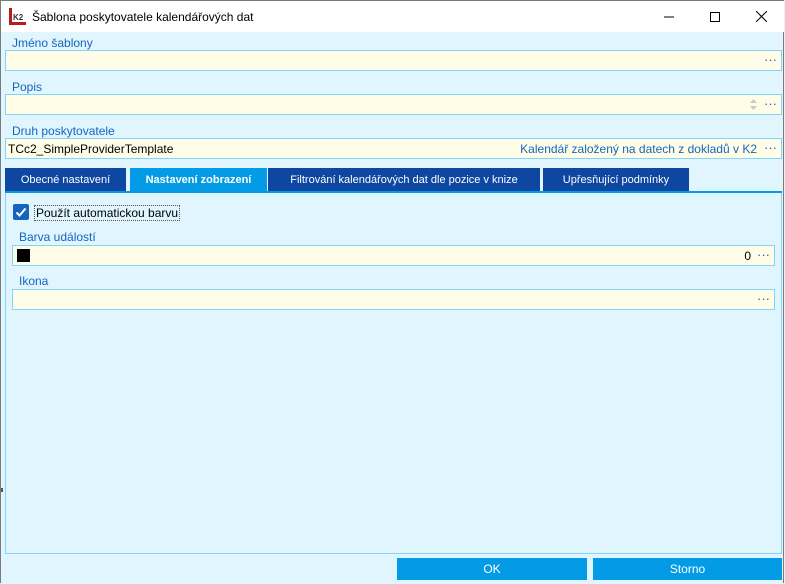  What do you see at coordinates (770, 60) in the screenshot?
I see `template-name-ellipsis-button: ···` at bounding box center [770, 60].